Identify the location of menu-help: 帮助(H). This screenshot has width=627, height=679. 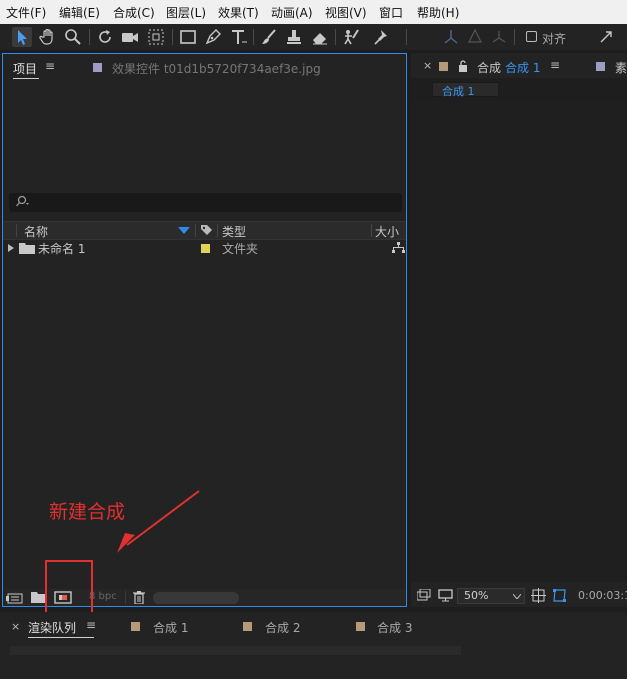
(438, 12).